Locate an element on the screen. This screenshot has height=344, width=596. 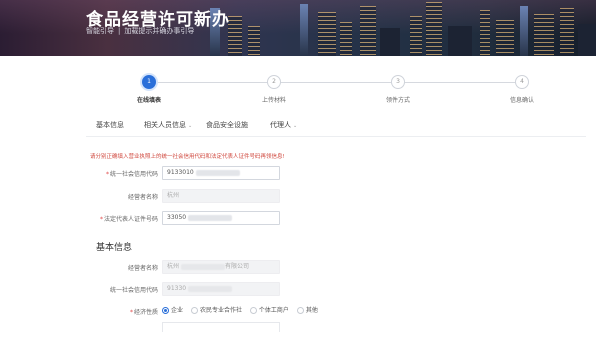
operator-name-row: 经营者名称 杭州 is located at coordinates (236, 196).